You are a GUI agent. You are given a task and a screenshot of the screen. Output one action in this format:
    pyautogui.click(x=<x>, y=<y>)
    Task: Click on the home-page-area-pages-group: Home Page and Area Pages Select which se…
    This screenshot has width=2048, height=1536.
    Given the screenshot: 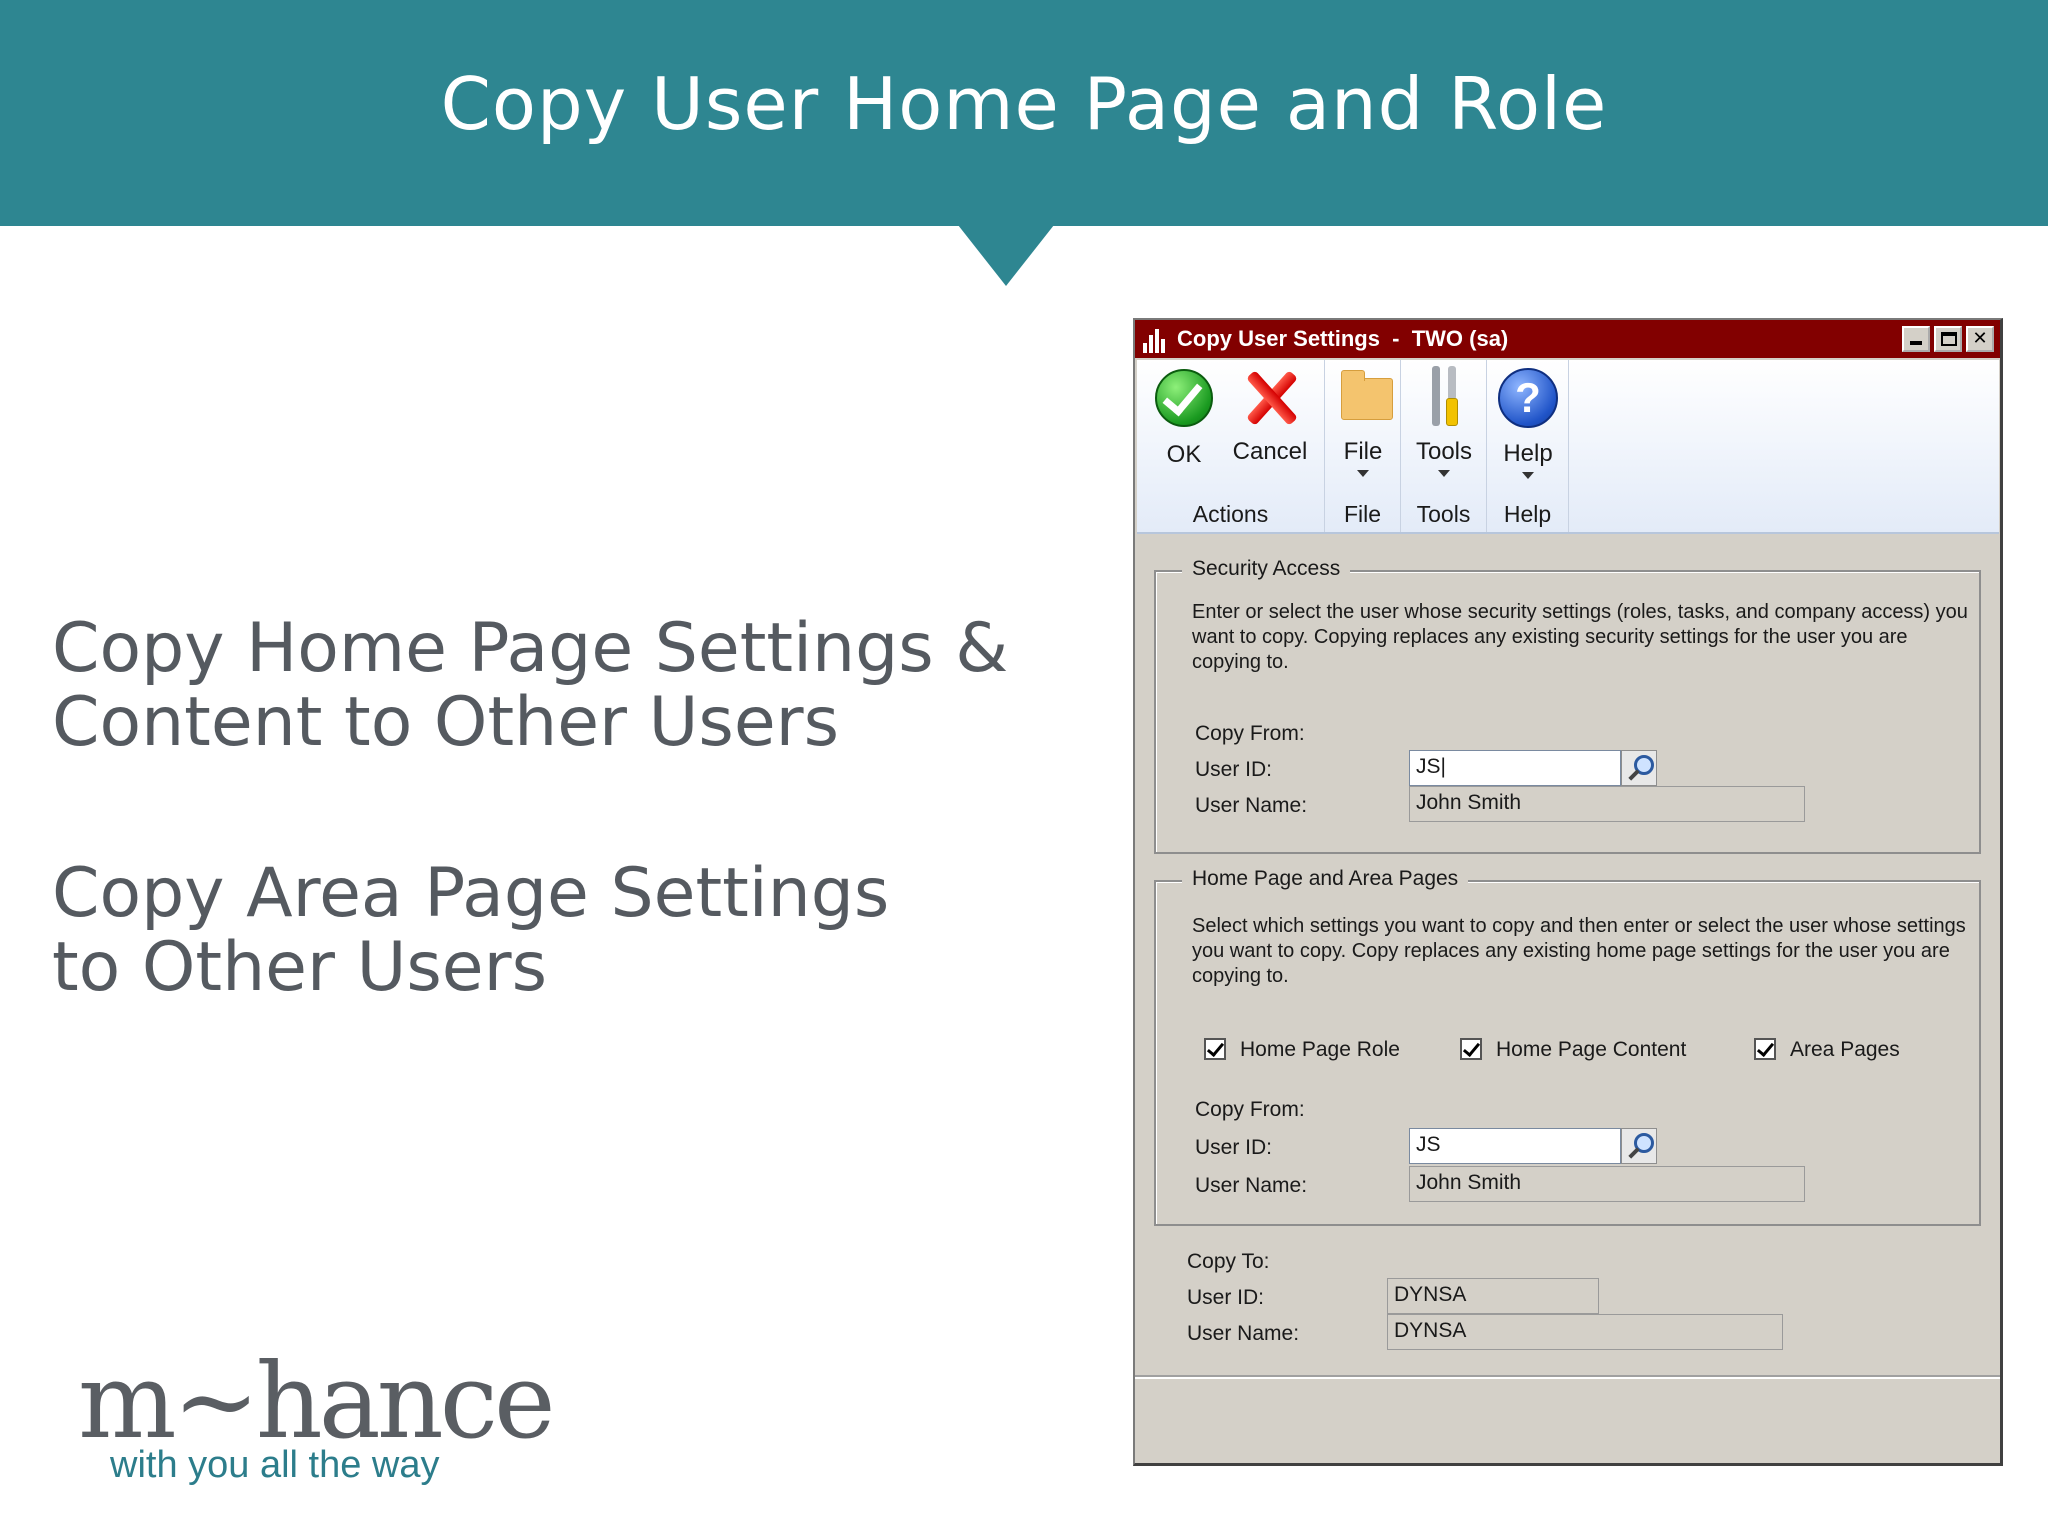 What is the action you would take?
    pyautogui.click(x=1567, y=1046)
    